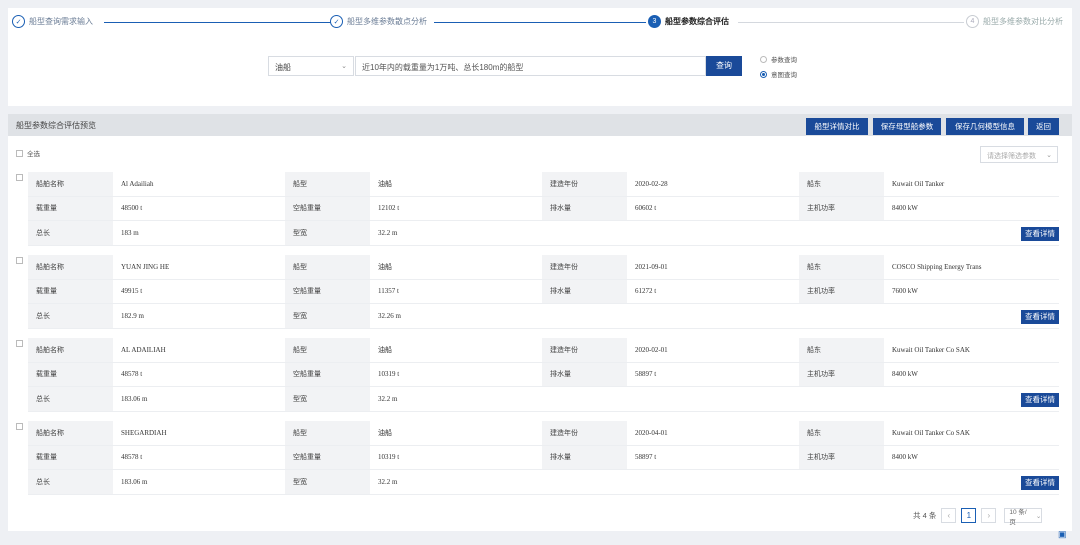  I want to click on radio-param-query: 参数查询, so click(778, 59).